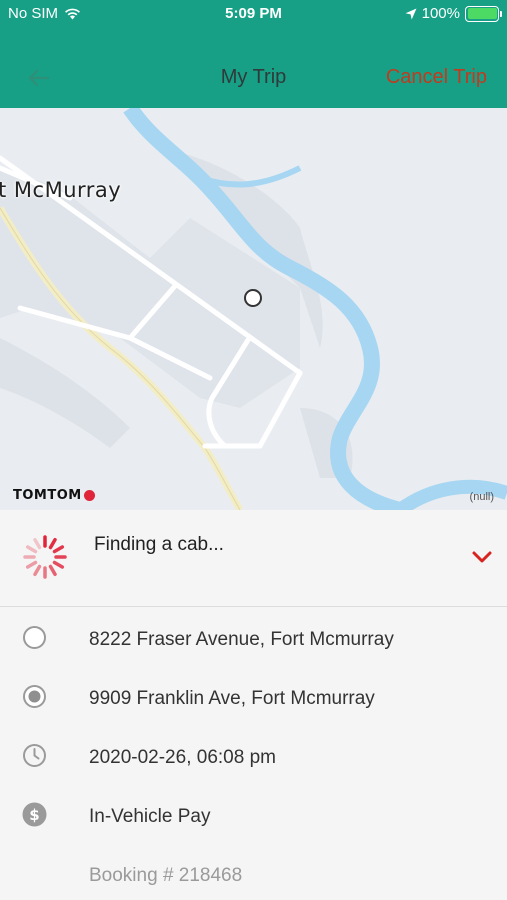  What do you see at coordinates (436, 77) in the screenshot?
I see `cancel-trip-button: Cancel Trip` at bounding box center [436, 77].